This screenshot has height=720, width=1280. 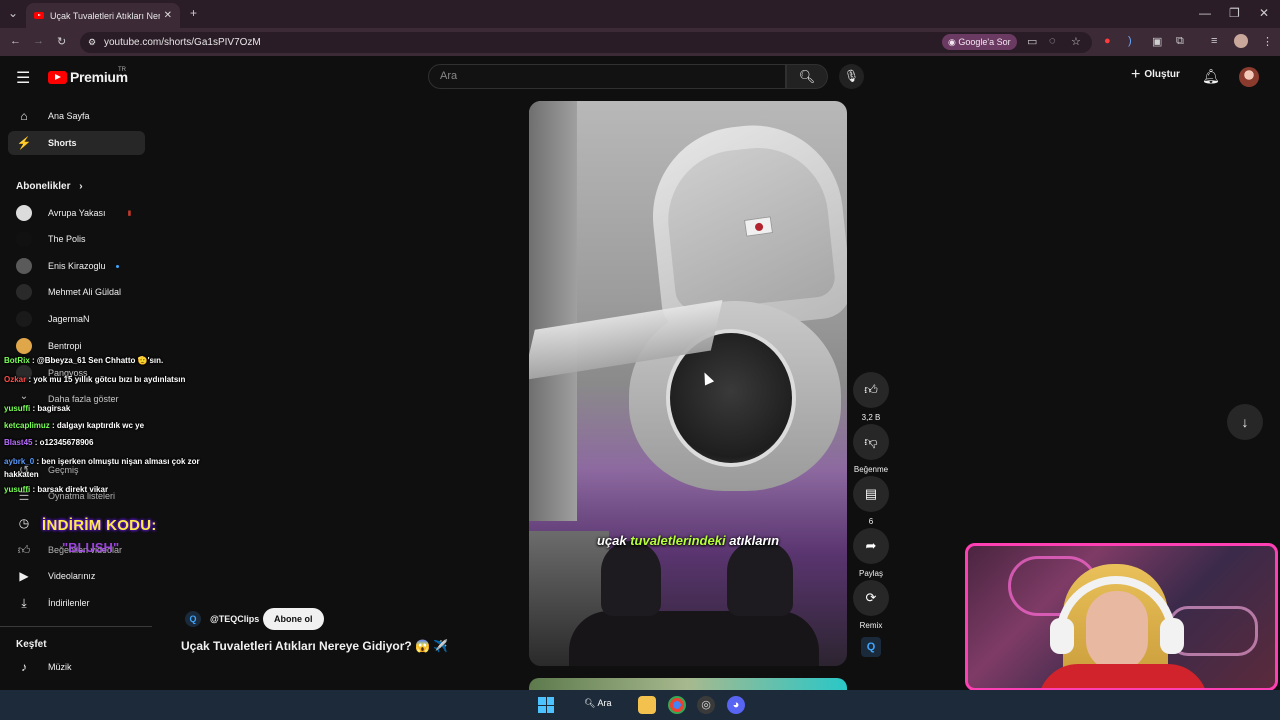 I want to click on extension-icon: ▣, so click(x=1157, y=41).